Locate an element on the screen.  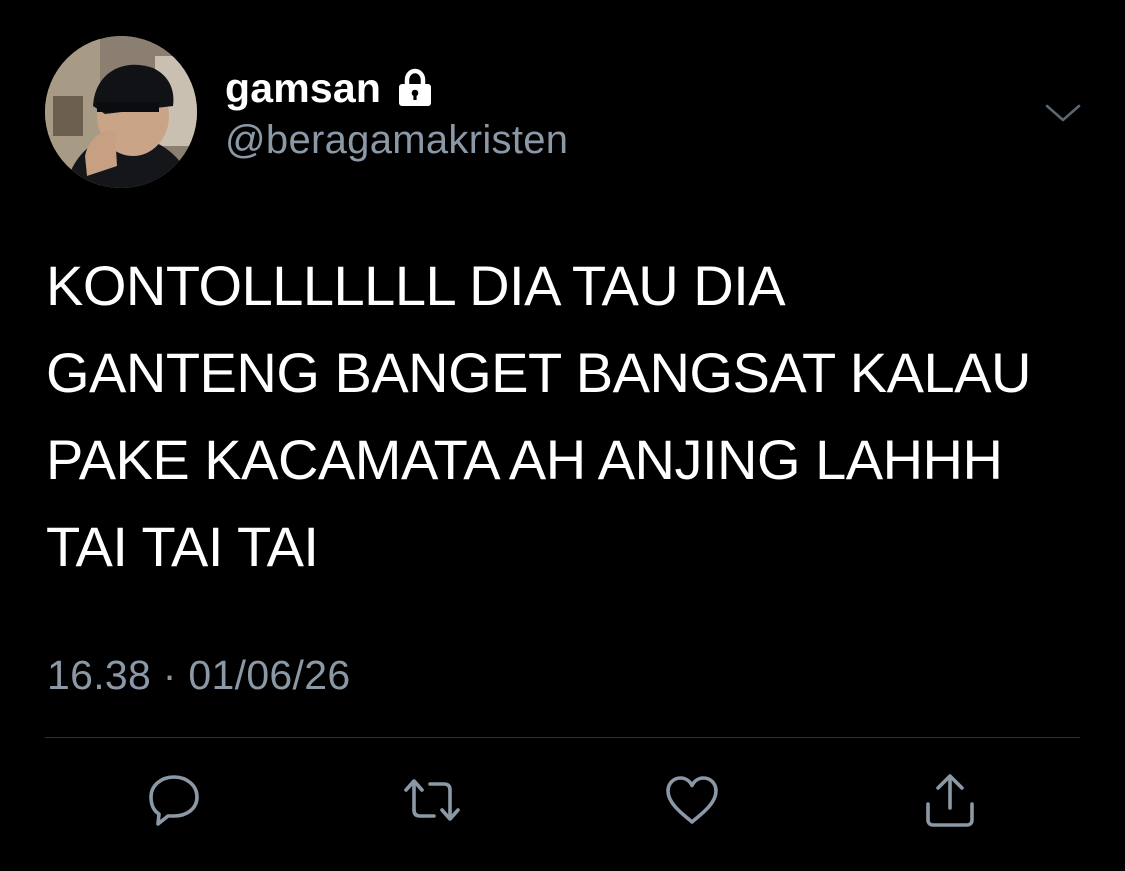
share-button is located at coordinates (950, 802).